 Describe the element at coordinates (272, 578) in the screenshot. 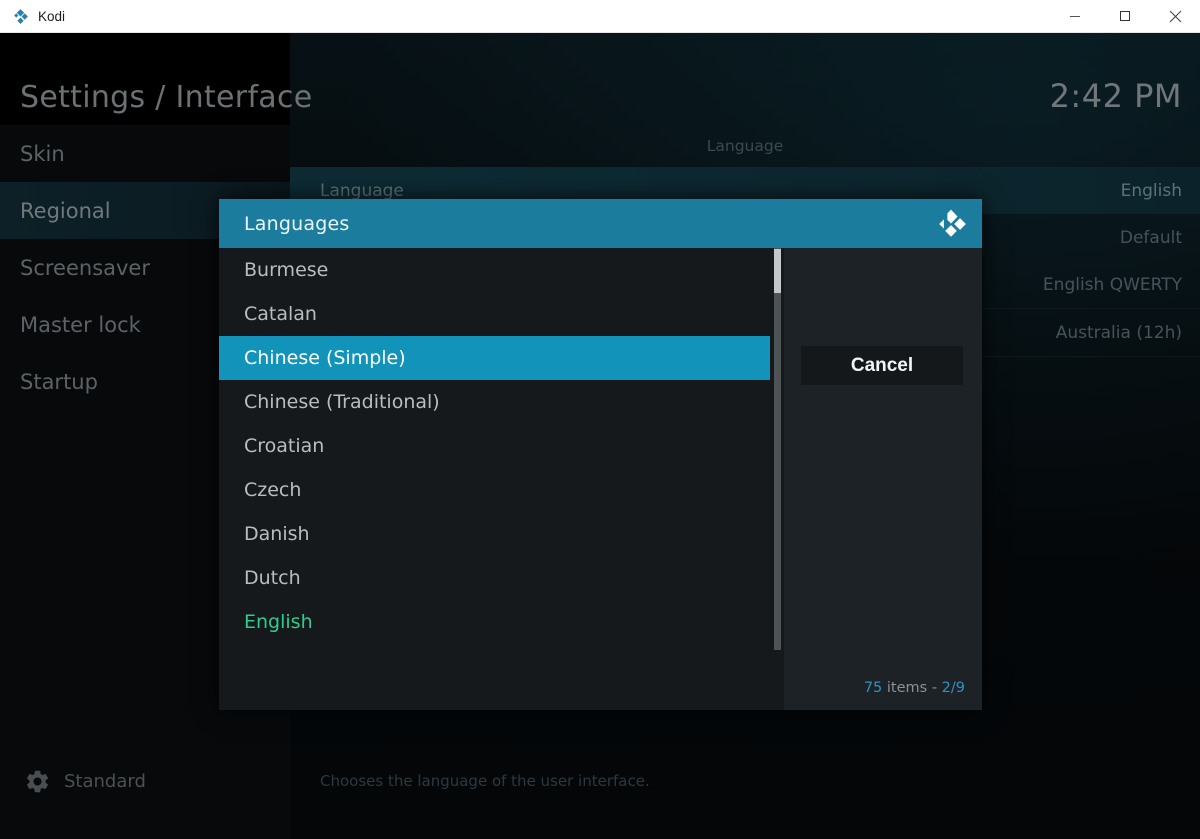

I see `list-item-label: Dutch` at that location.